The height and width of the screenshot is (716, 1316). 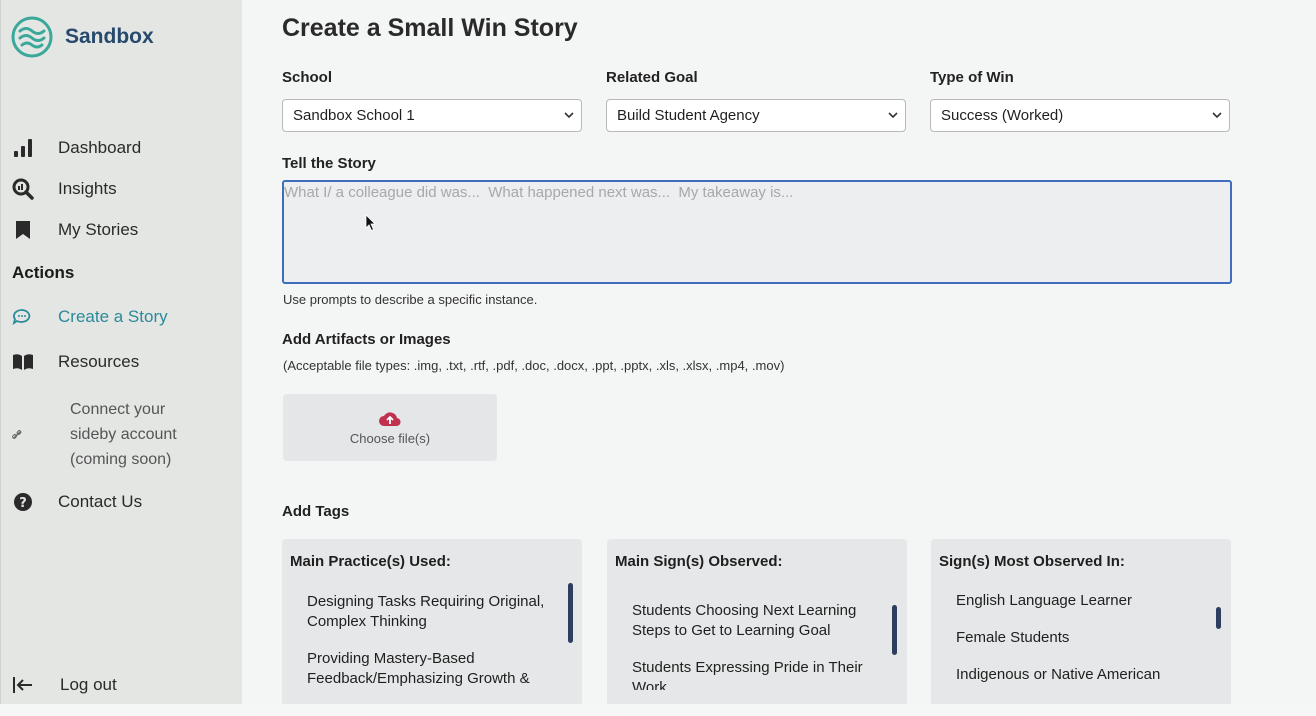 I want to click on mouse-cursor-icon, so click(x=370, y=223).